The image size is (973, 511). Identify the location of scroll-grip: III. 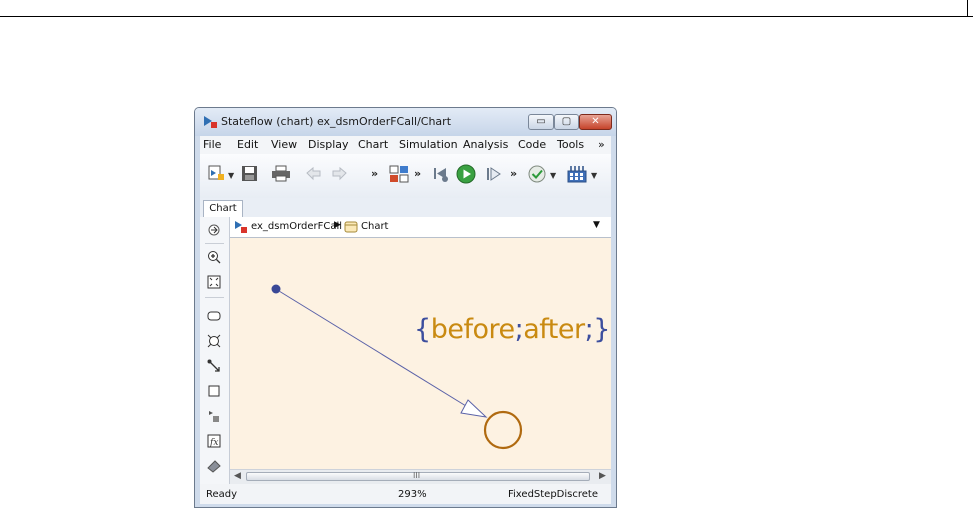
(417, 475).